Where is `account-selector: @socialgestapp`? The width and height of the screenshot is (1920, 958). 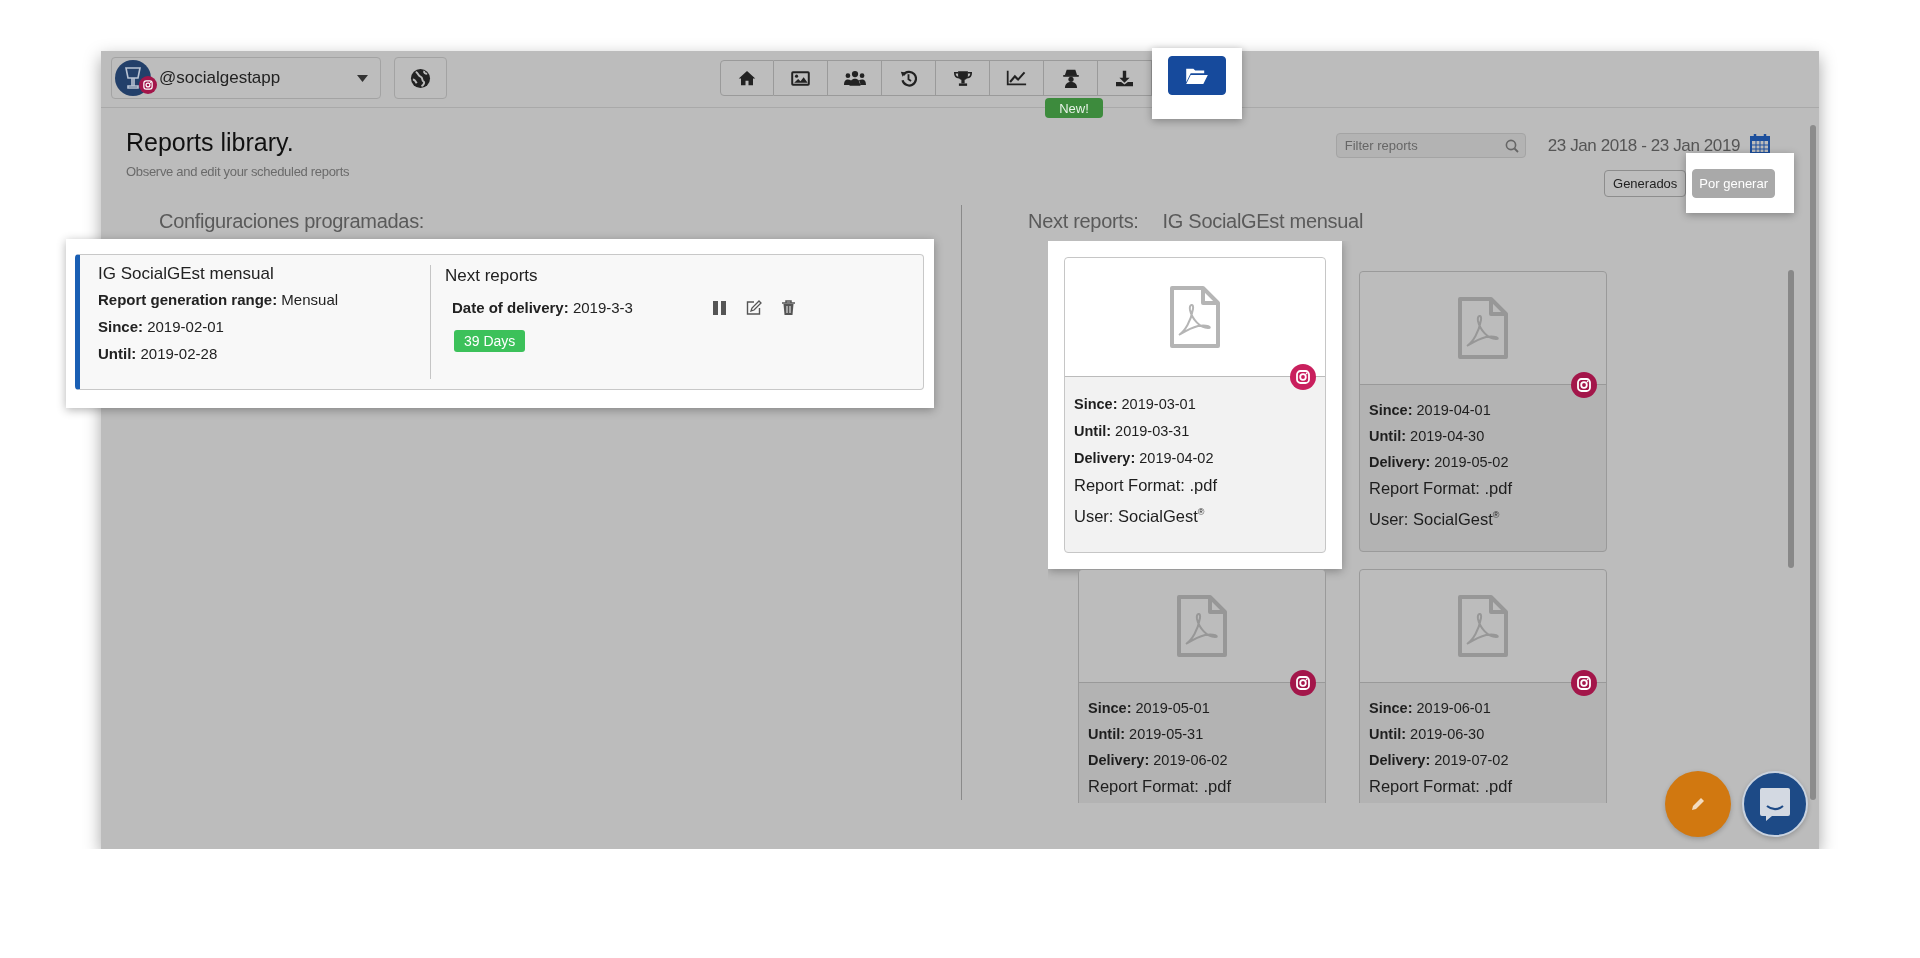 account-selector: @socialgestapp is located at coordinates (246, 78).